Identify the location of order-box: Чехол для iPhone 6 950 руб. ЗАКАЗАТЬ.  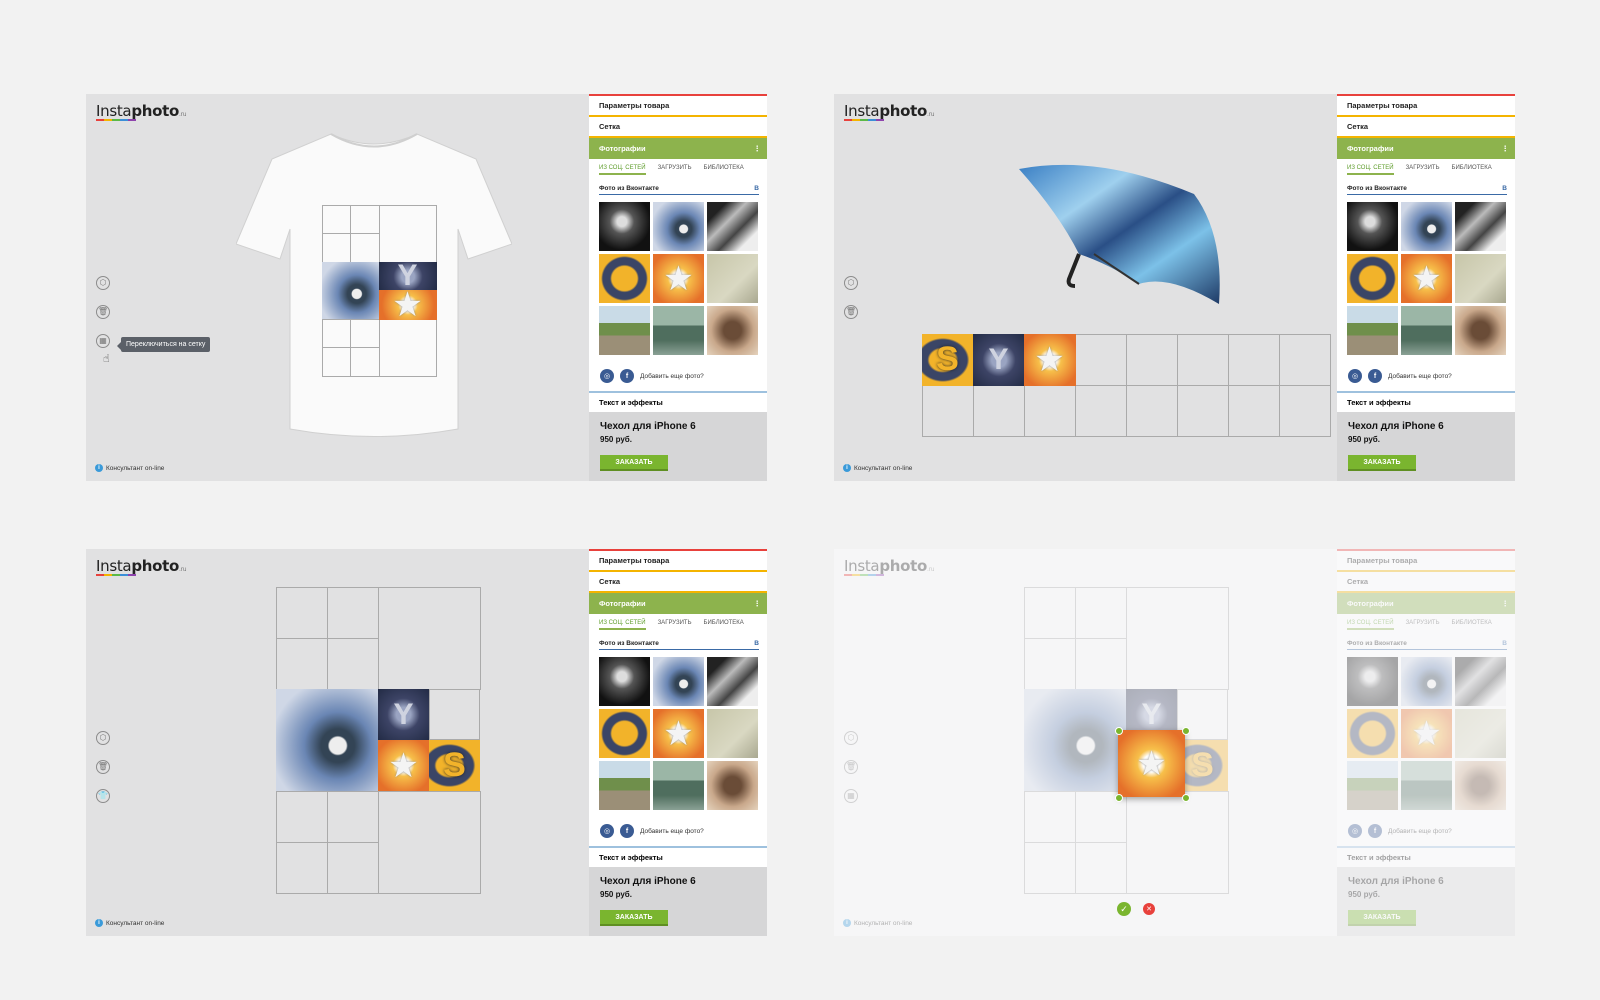
(678, 446).